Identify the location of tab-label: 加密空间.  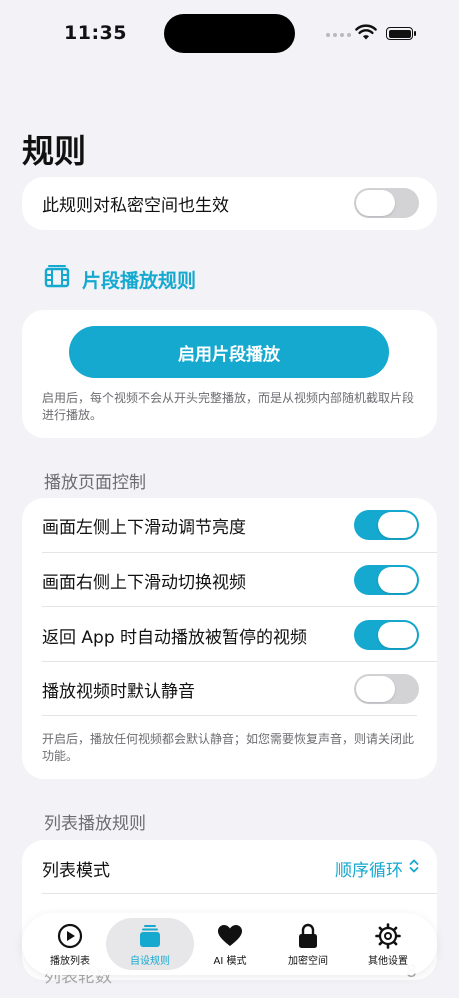
(308, 961).